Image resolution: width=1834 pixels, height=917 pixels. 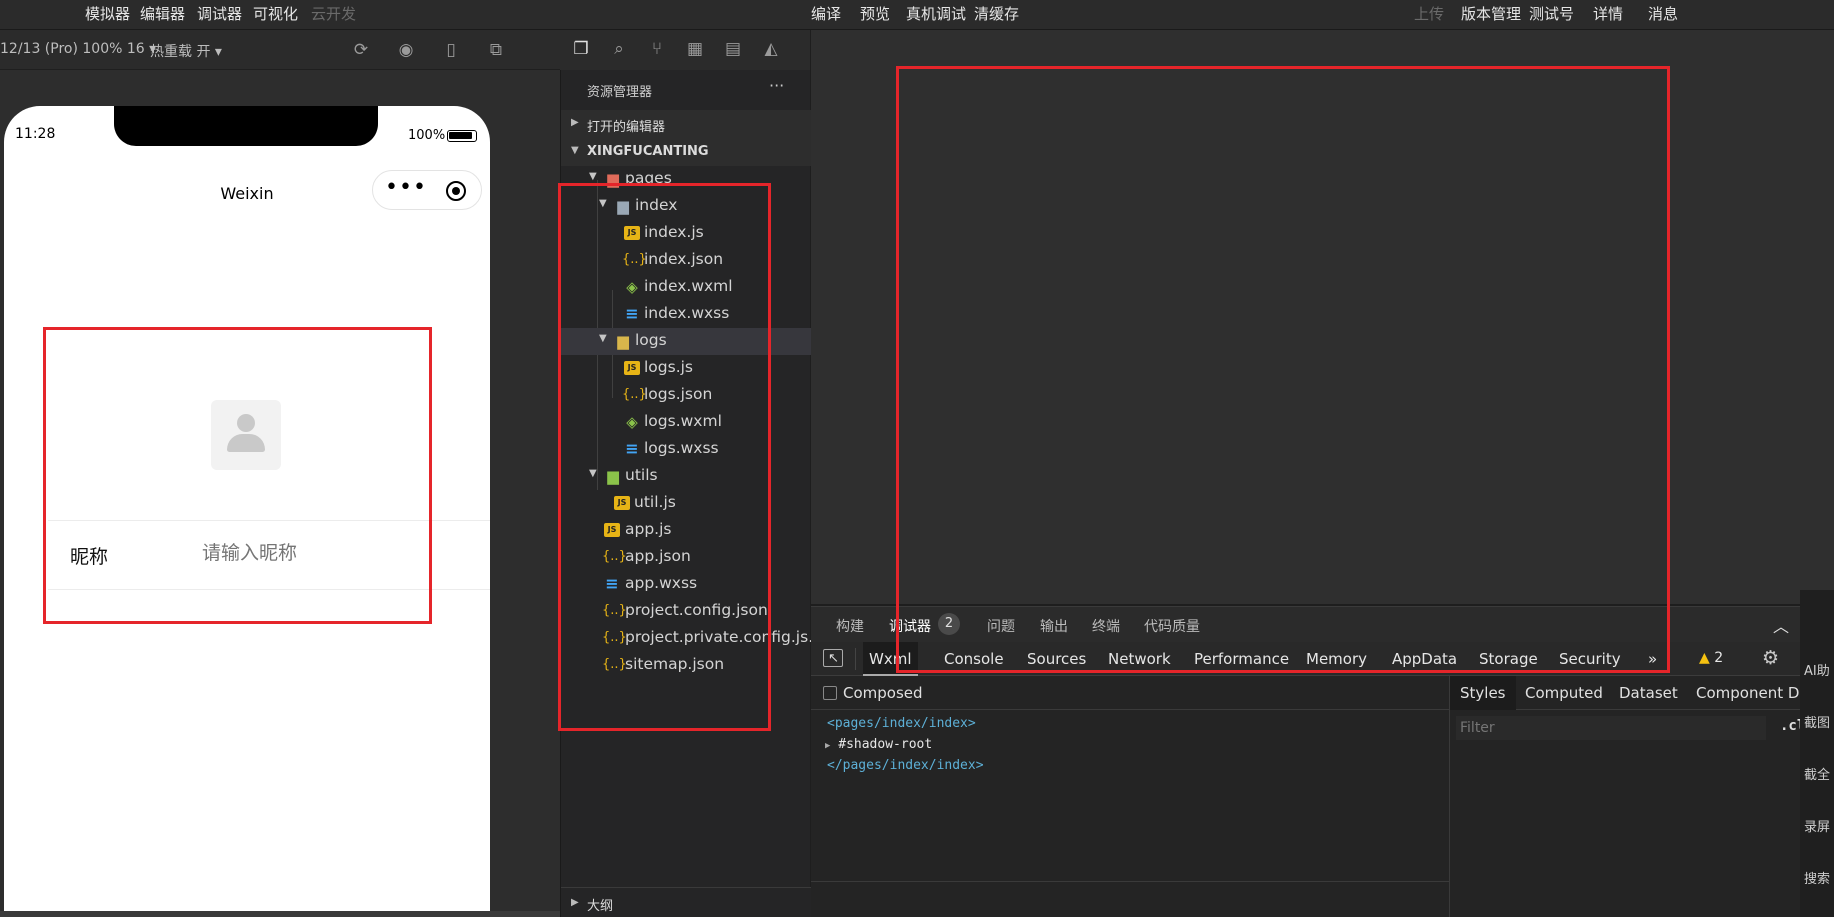 I want to click on test-account-button: 测试号, so click(x=1551, y=13).